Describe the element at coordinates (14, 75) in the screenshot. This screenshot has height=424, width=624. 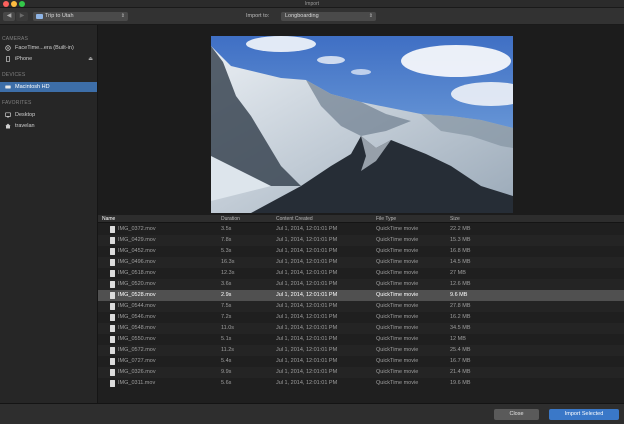
I see `sidebar-header-devices: DEVICES` at that location.